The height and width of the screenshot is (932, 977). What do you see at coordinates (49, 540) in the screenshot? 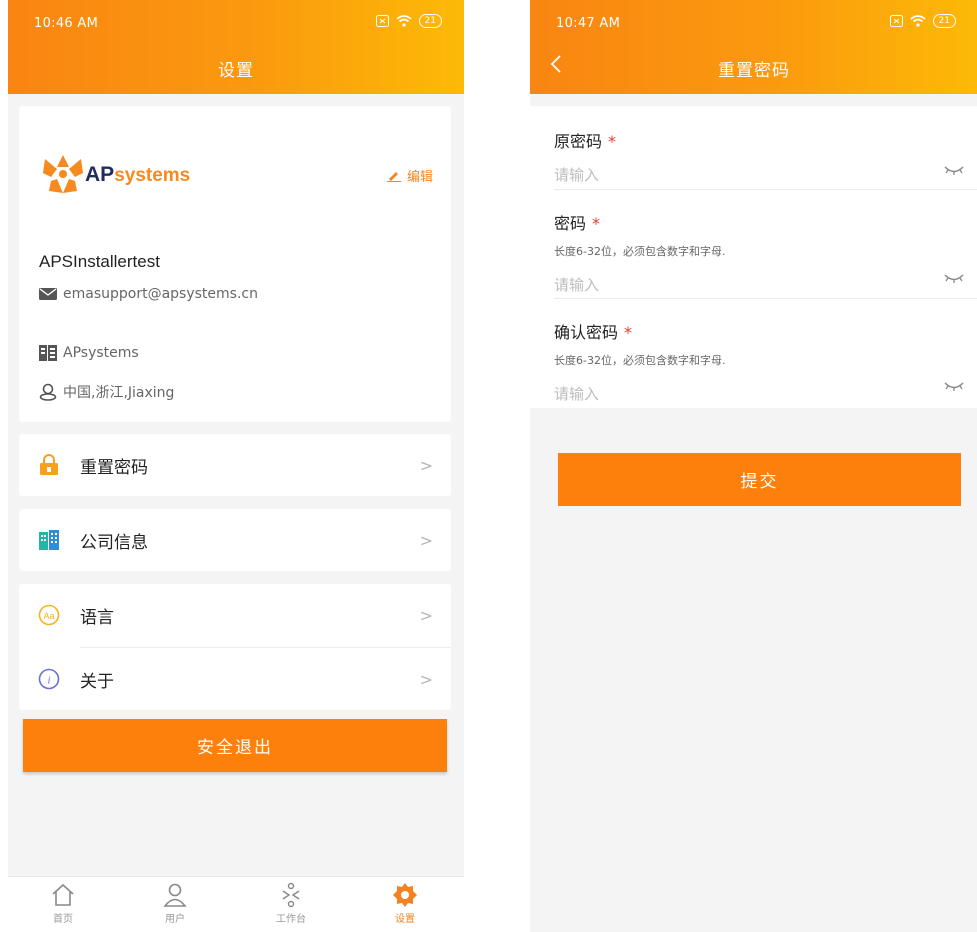
I see `building-icon` at bounding box center [49, 540].